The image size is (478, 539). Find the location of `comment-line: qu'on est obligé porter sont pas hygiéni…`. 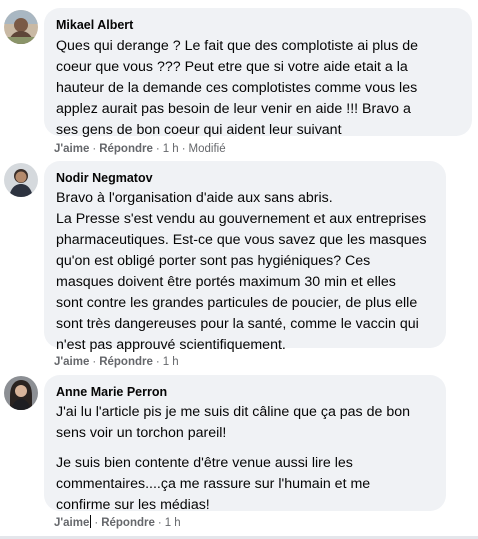

comment-line: qu'on est obligé porter sont pas hygiéni… is located at coordinates (213, 261).